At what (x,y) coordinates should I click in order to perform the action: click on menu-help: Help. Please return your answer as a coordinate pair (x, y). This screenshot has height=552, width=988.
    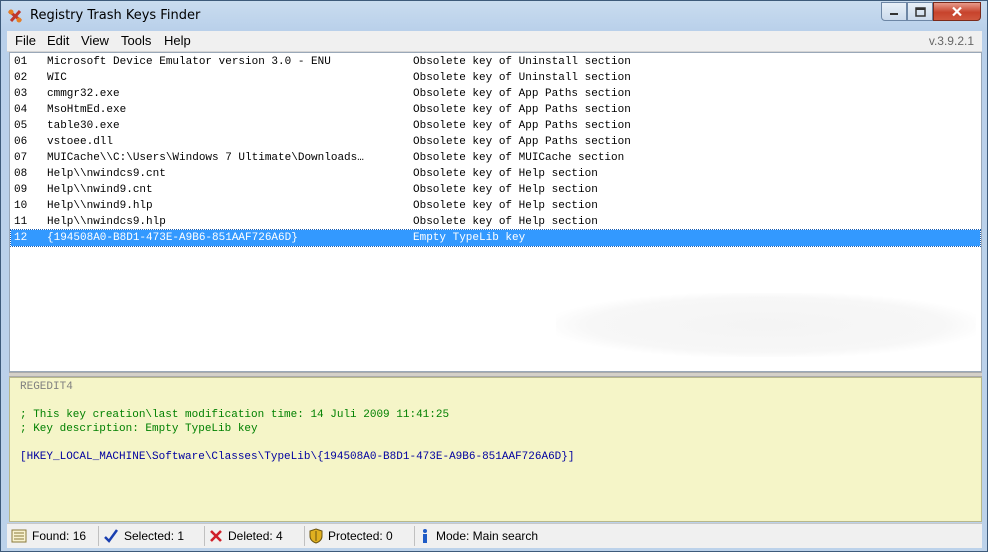
    Looking at the image, I should click on (177, 40).